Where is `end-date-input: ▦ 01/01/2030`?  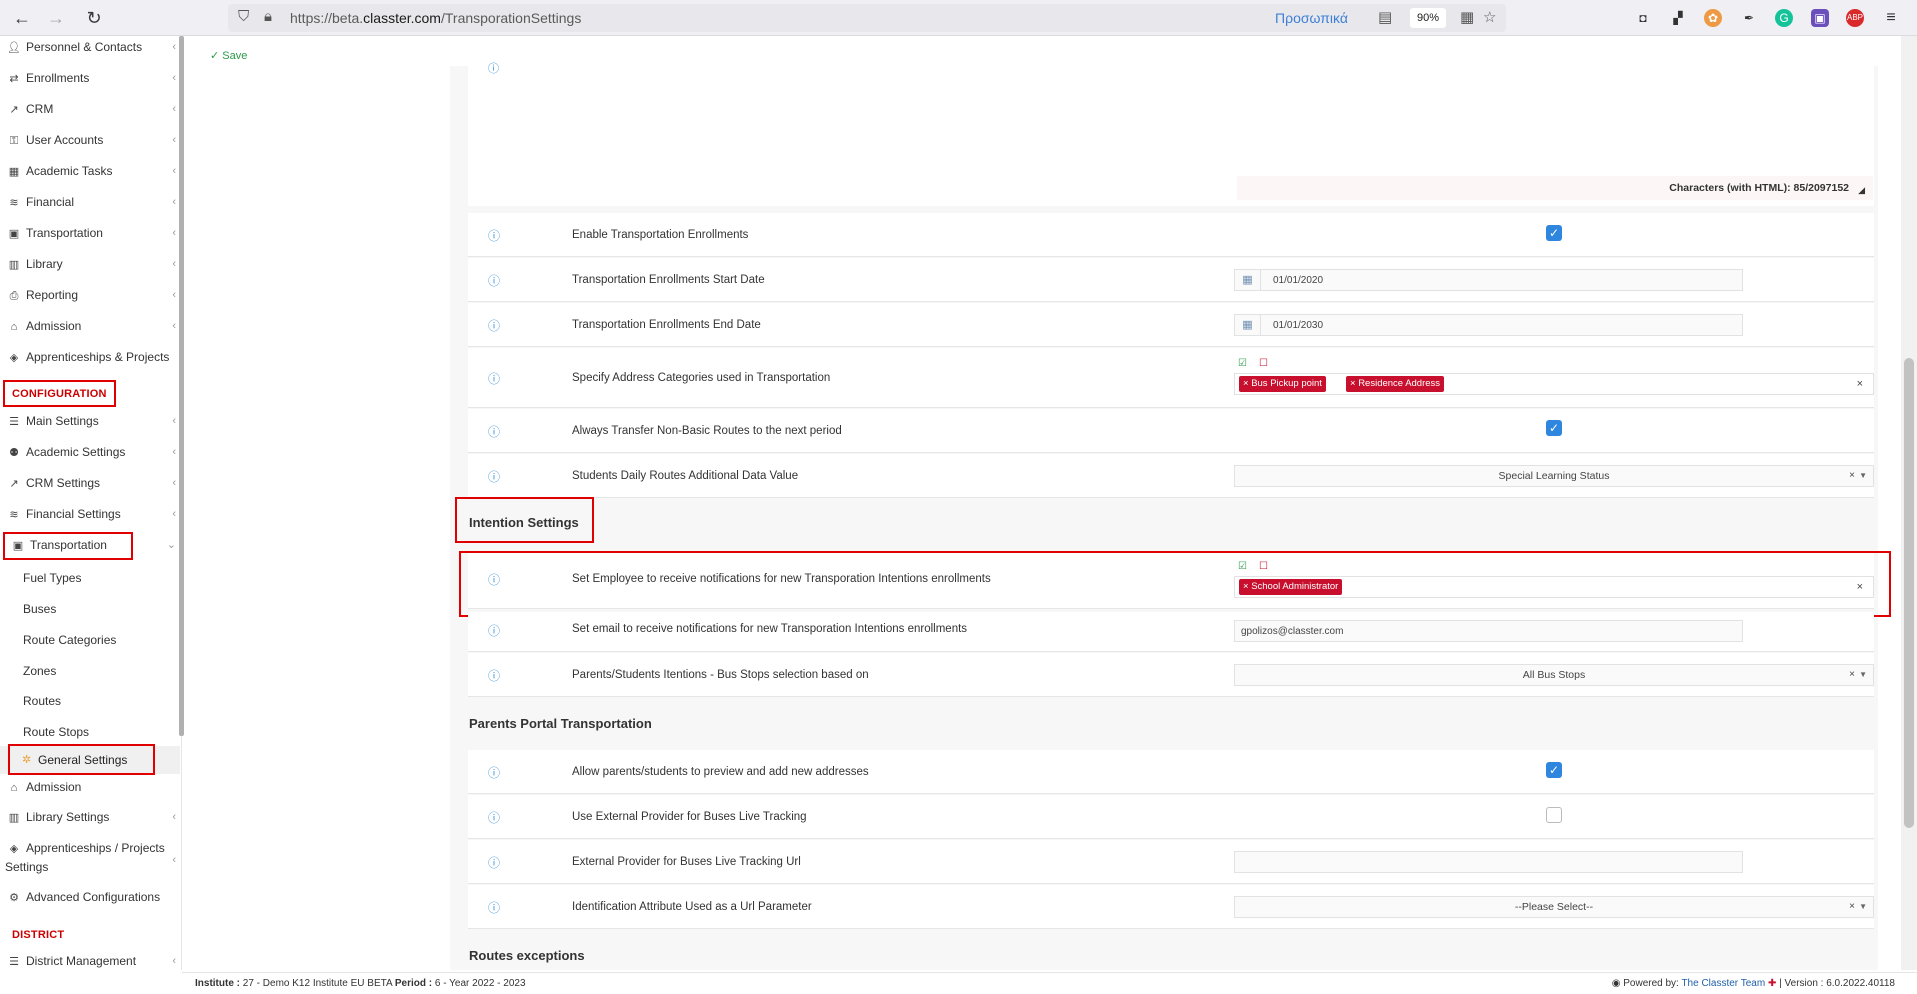 end-date-input: ▦ 01/01/2030 is located at coordinates (1488, 325).